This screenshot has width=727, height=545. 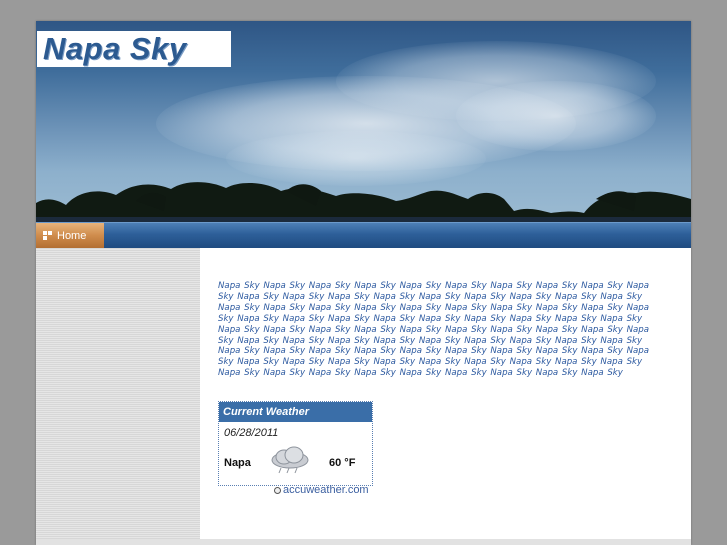 What do you see at coordinates (363, 542) in the screenshot?
I see `footer-strip` at bounding box center [363, 542].